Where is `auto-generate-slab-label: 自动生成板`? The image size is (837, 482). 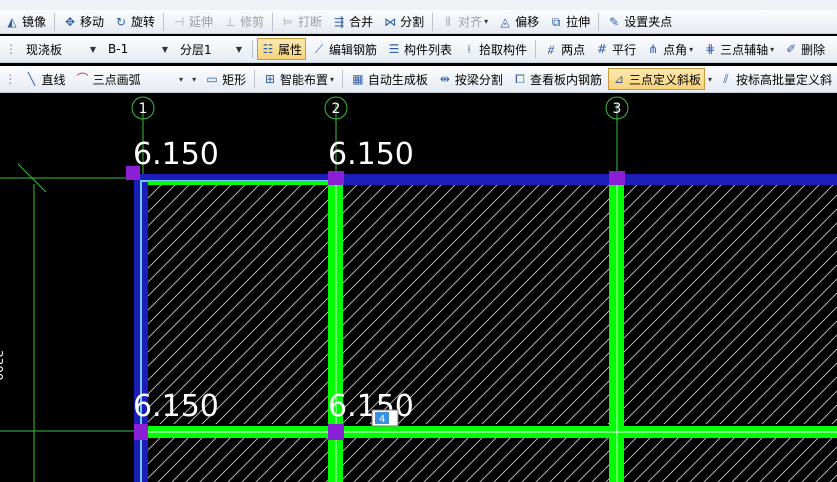 auto-generate-slab-label: 自动生成板 is located at coordinates (397, 79).